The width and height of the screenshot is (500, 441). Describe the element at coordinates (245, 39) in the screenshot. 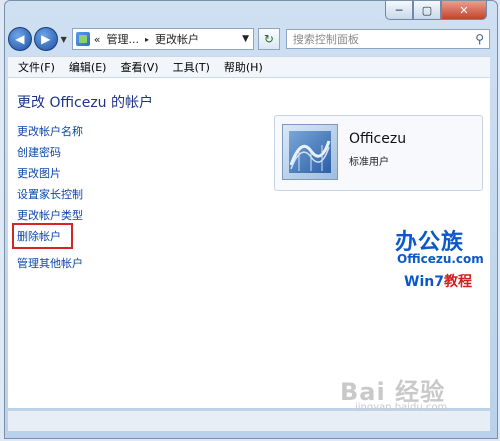

I see `address-dropdown-icon: ▼` at that location.